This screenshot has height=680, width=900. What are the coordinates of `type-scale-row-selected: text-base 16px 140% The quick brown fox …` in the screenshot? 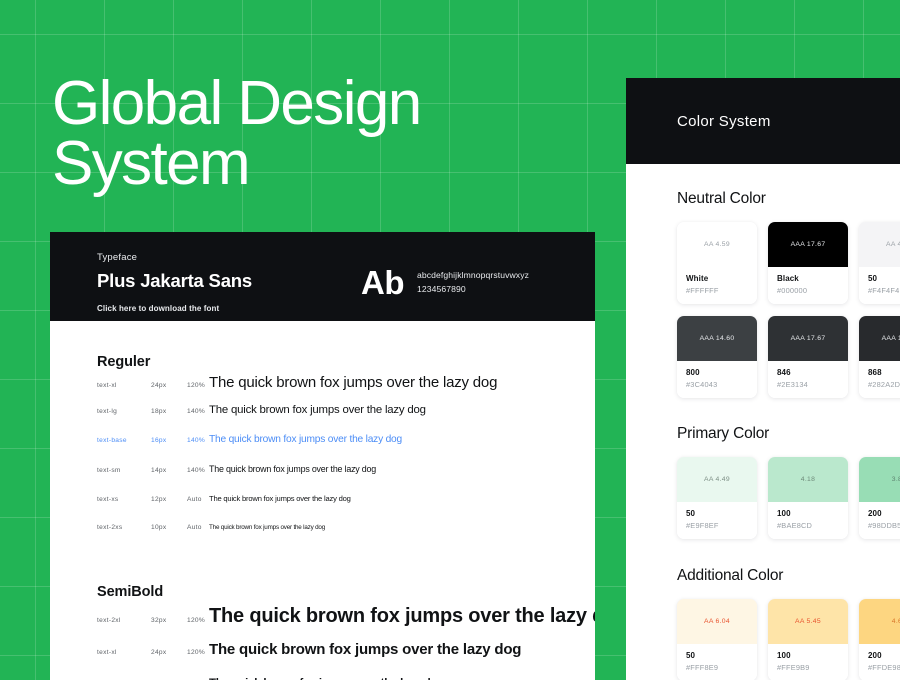 It's located at (336, 447).